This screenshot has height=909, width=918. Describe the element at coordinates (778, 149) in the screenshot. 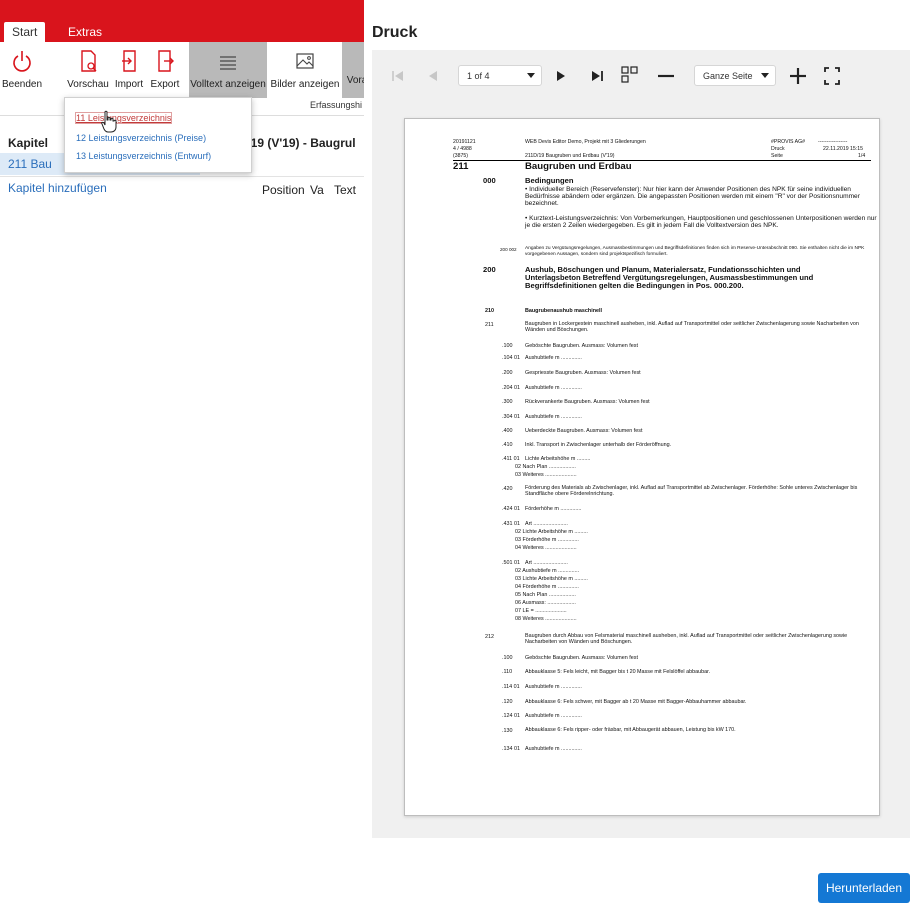

I see `header-druck: Druck` at that location.